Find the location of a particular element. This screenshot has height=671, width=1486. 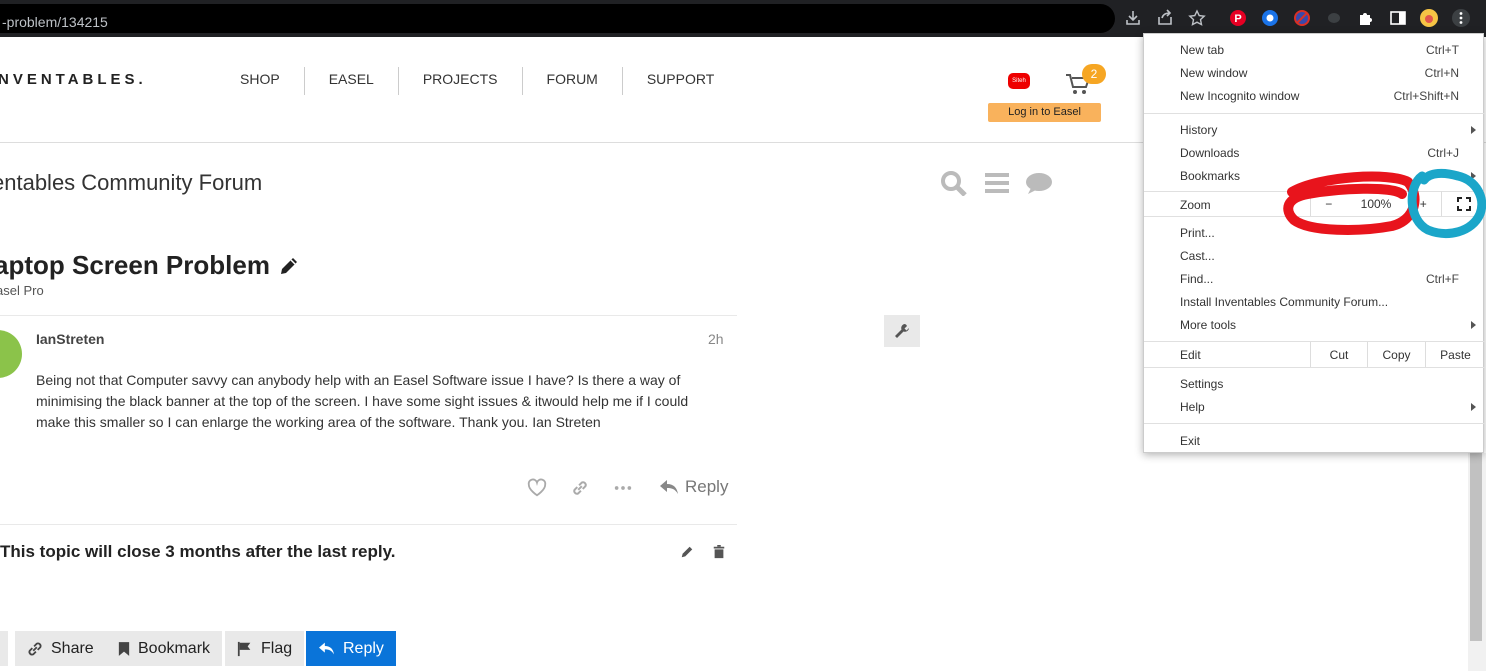

shortcut-new-window: Ctrl+N is located at coordinates (1441, 73).